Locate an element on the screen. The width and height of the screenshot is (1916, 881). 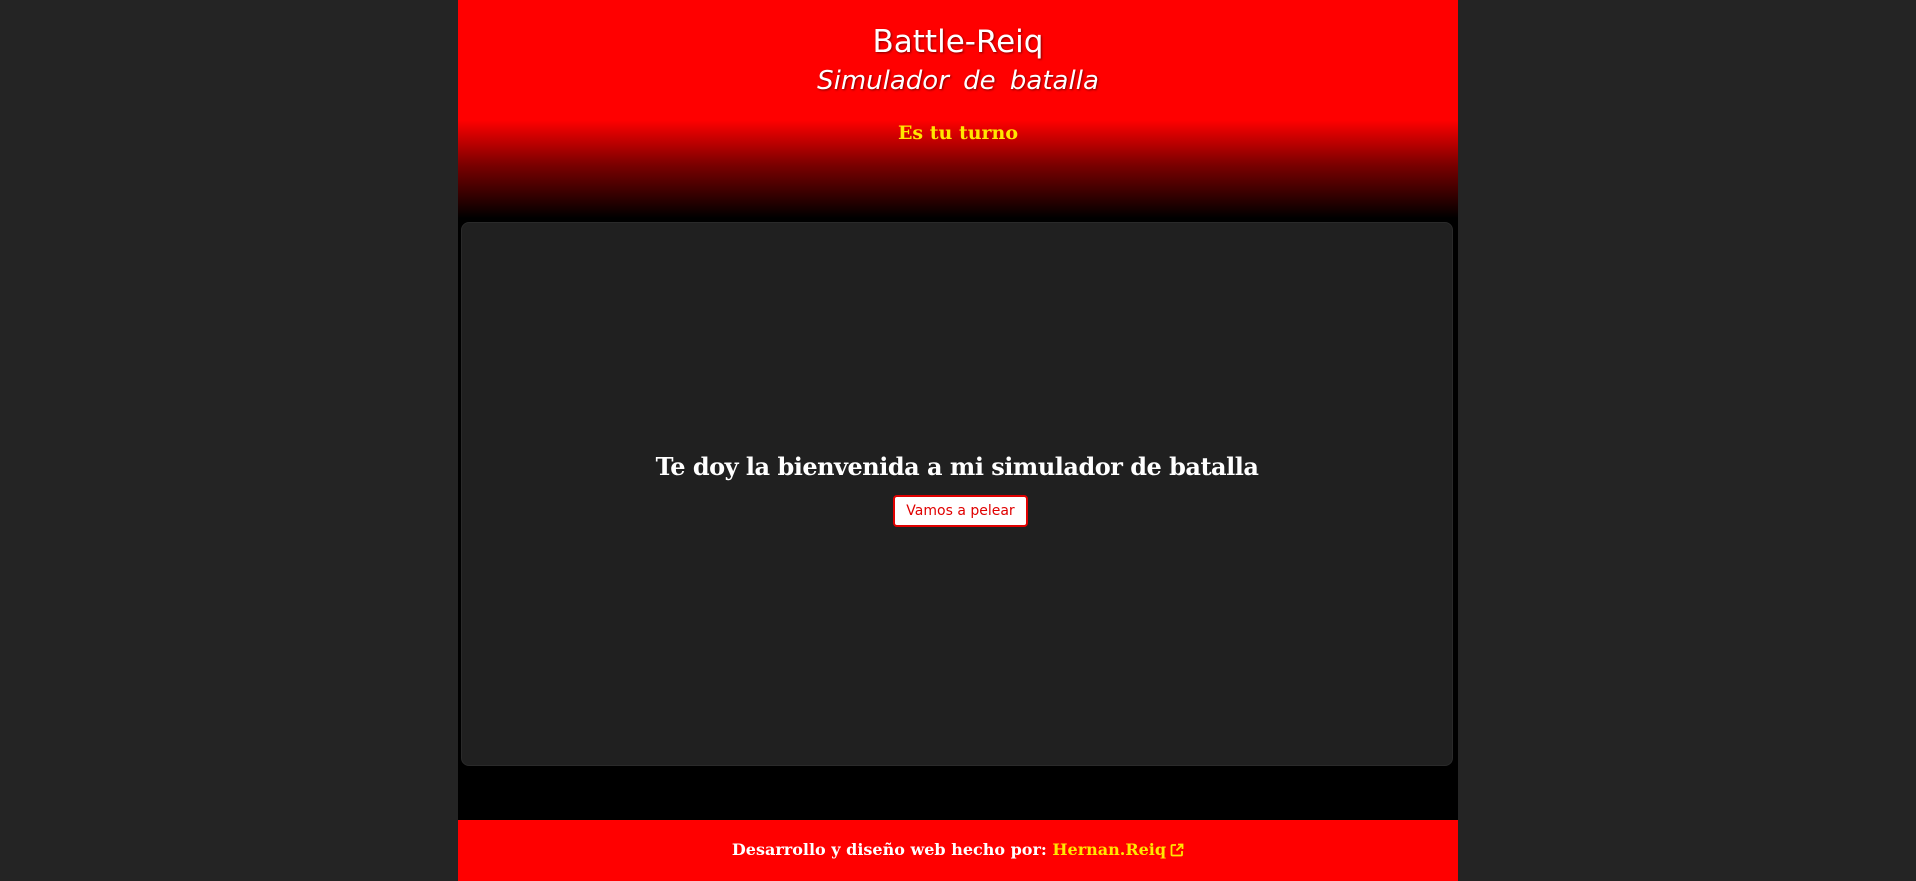
start-battle-button: Vamos a pelear is located at coordinates (960, 511).